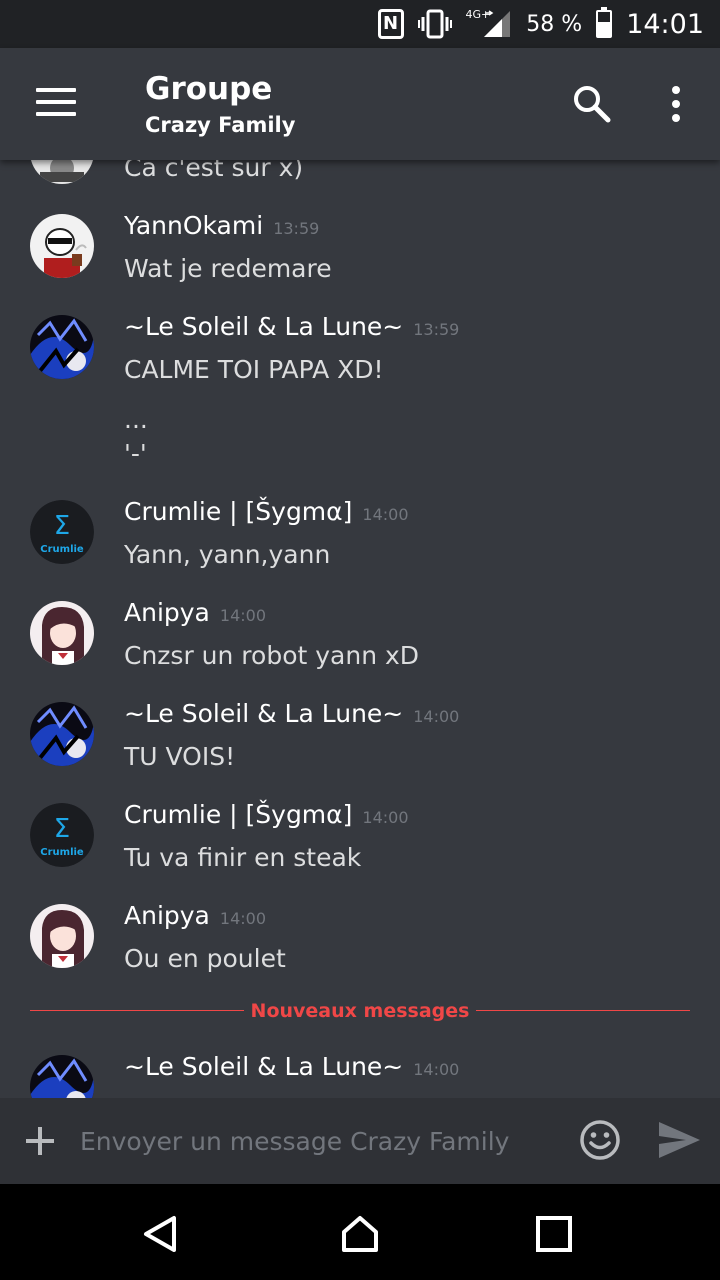  Describe the element at coordinates (390, 24) in the screenshot. I see `nfc-icon: N` at that location.